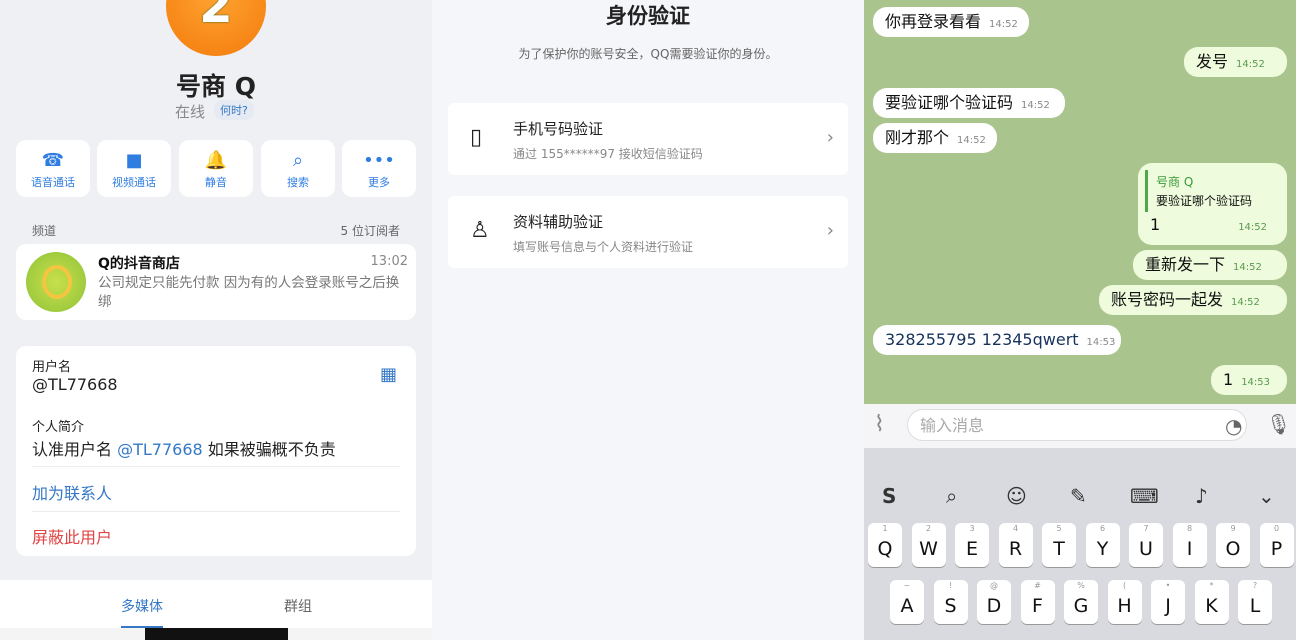 The height and width of the screenshot is (640, 1296). I want to click on key-hint: •, so click(1168, 585).